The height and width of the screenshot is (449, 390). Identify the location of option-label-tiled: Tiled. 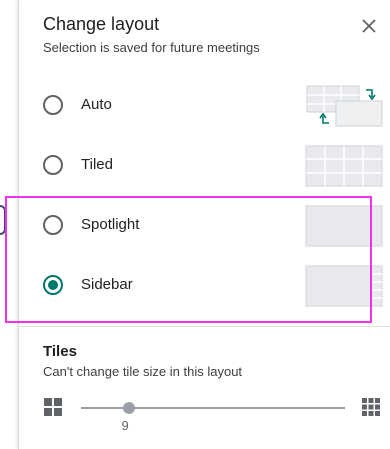
(97, 164).